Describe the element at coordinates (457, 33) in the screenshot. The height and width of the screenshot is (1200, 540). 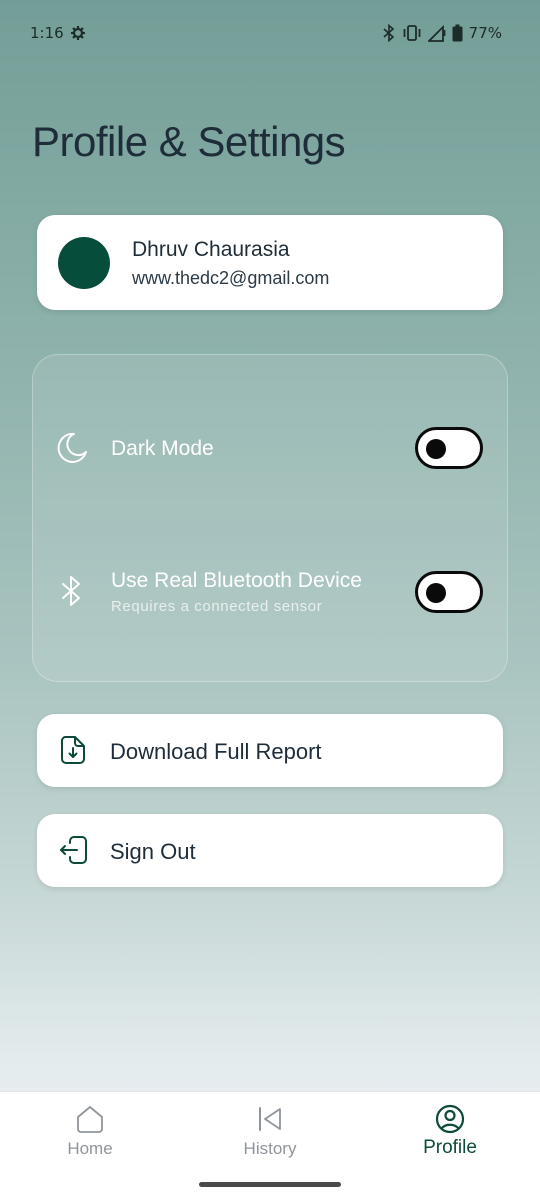
I see `battery-icon` at that location.